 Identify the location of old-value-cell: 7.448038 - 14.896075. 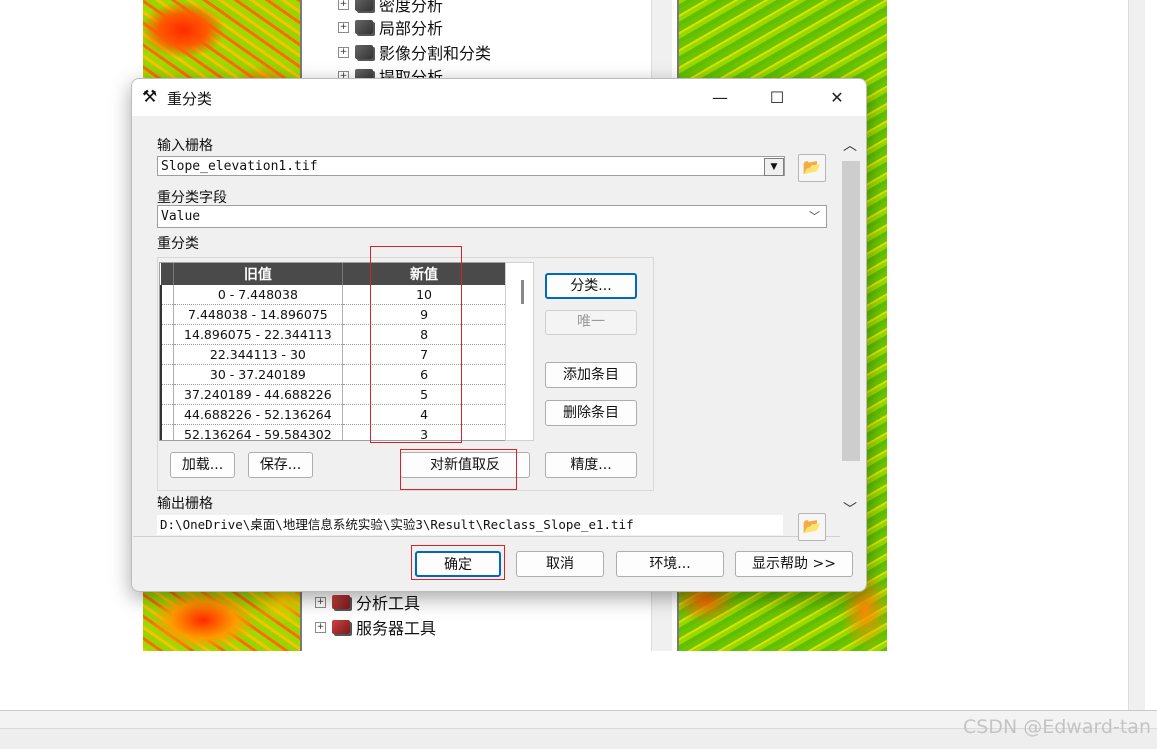
(258, 314).